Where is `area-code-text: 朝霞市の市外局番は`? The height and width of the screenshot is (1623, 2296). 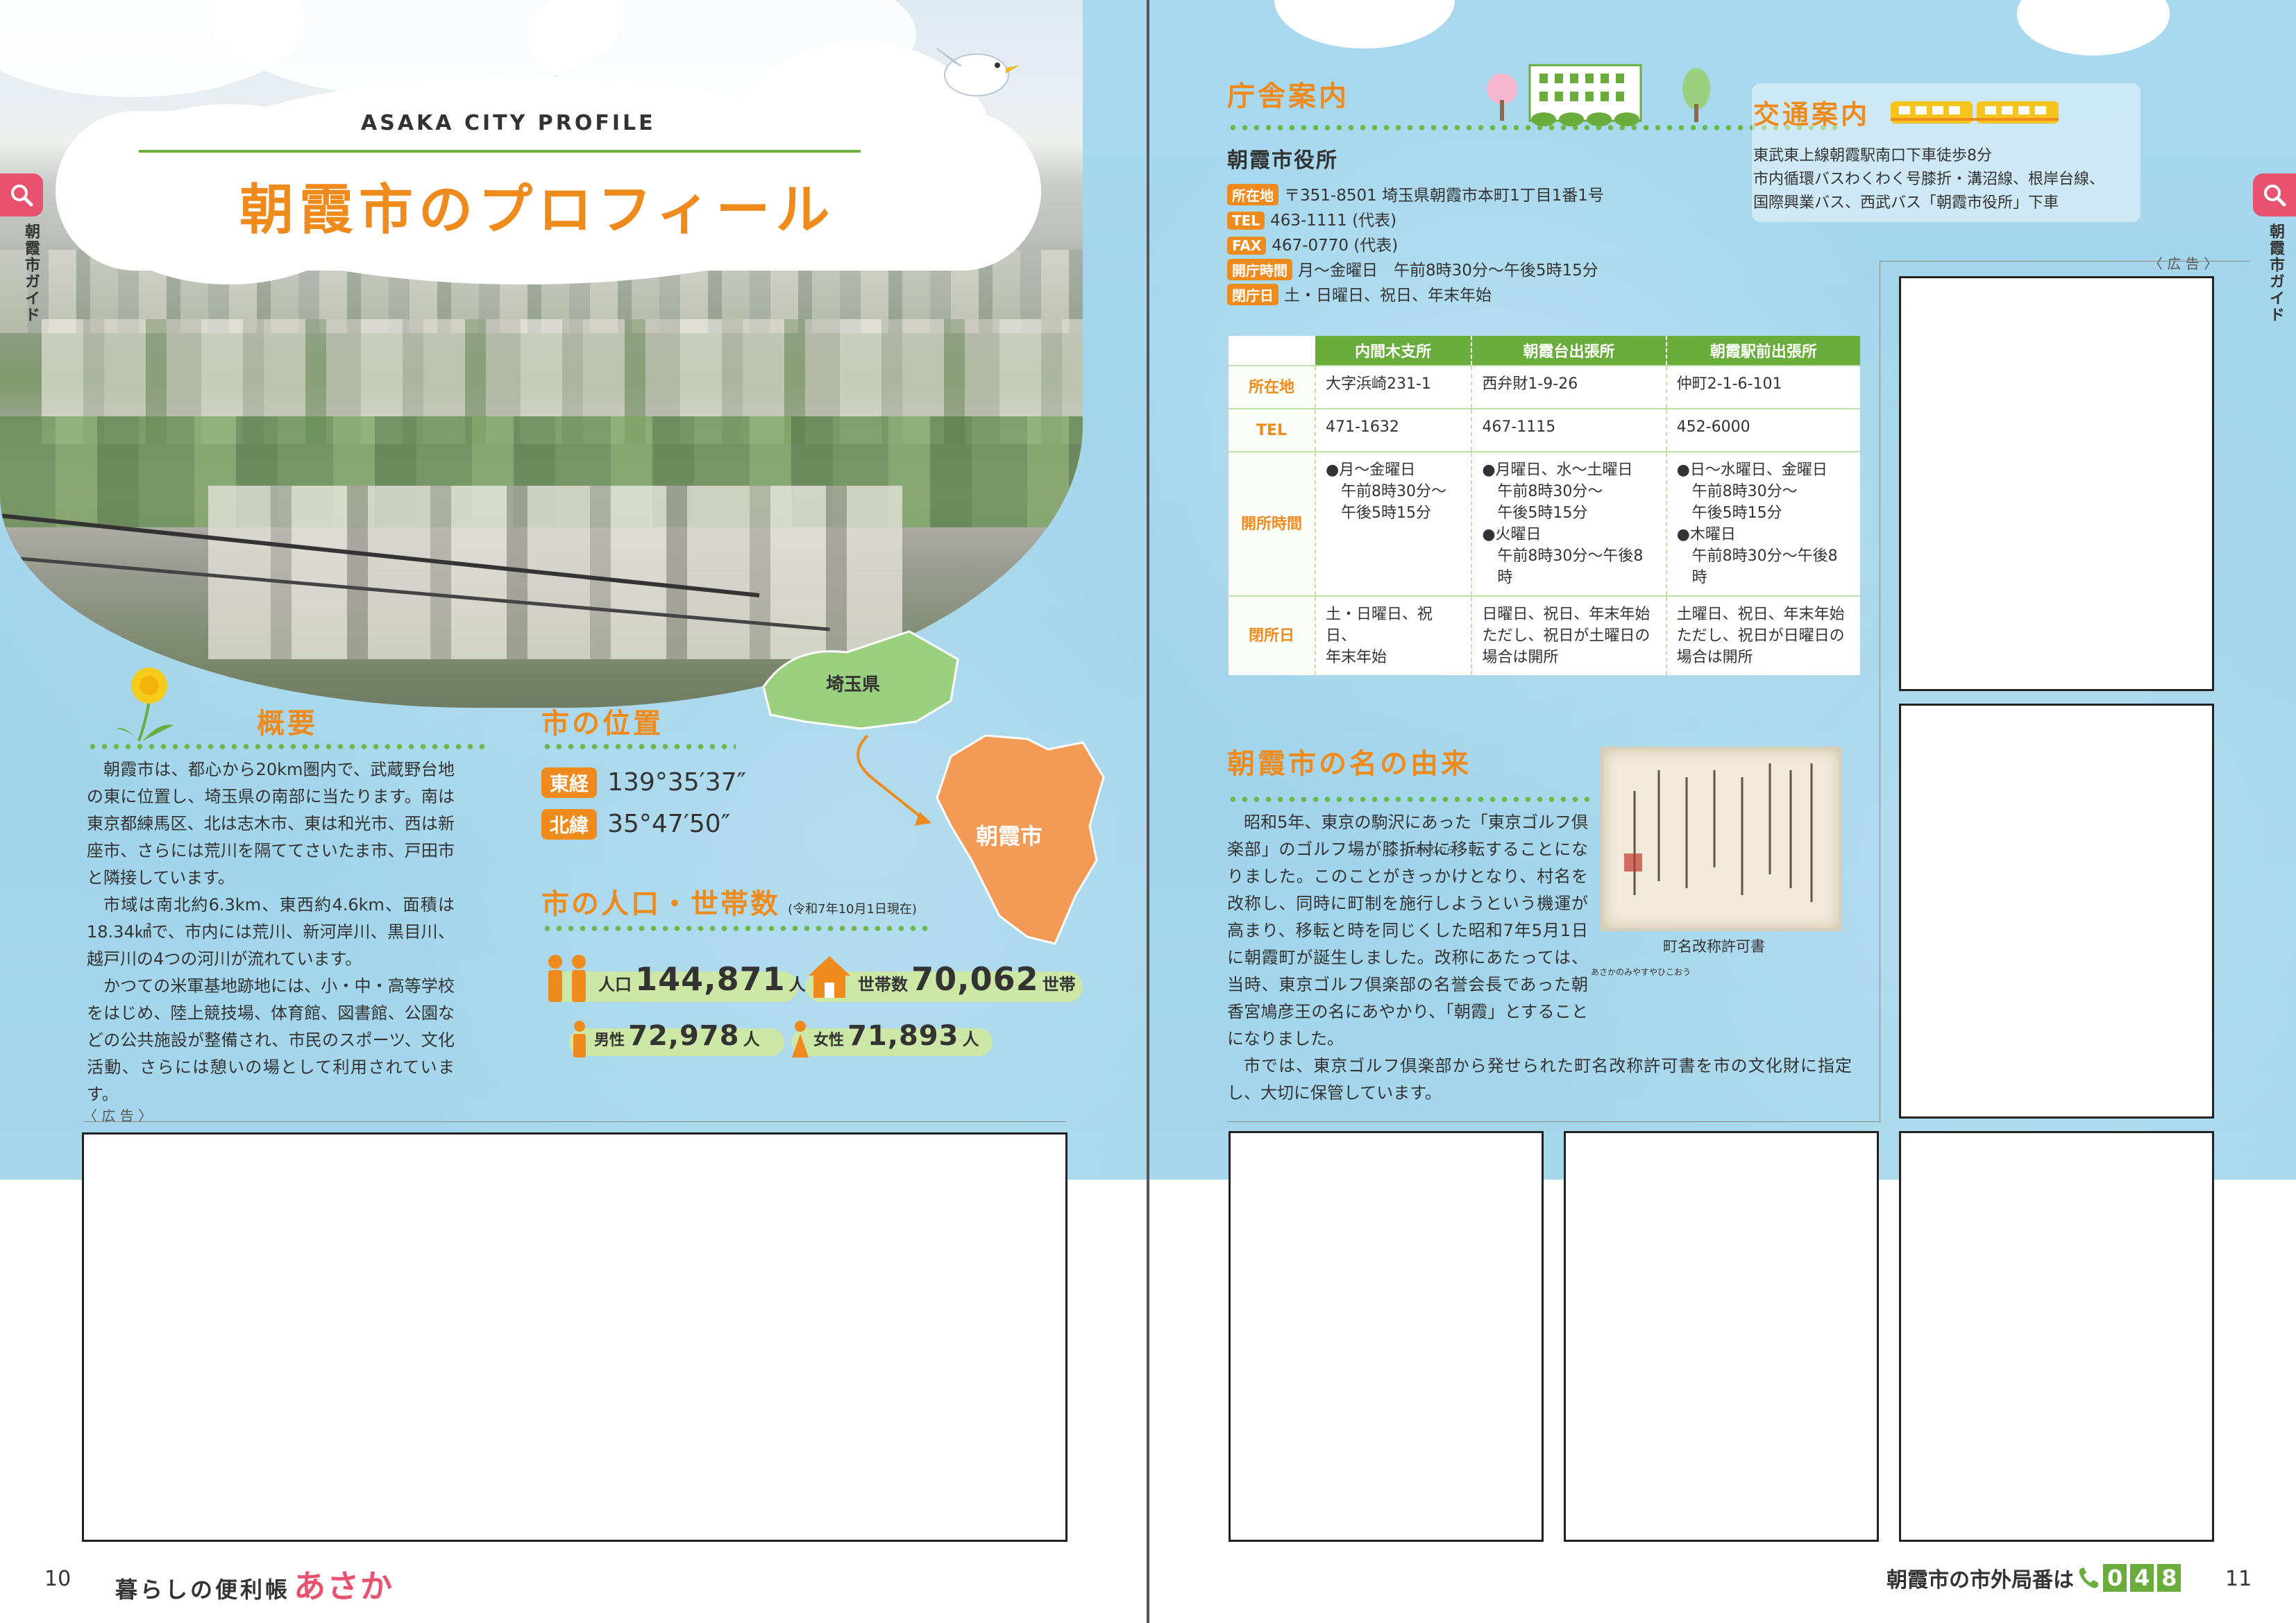 area-code-text: 朝霞市の市外局番は is located at coordinates (1980, 1580).